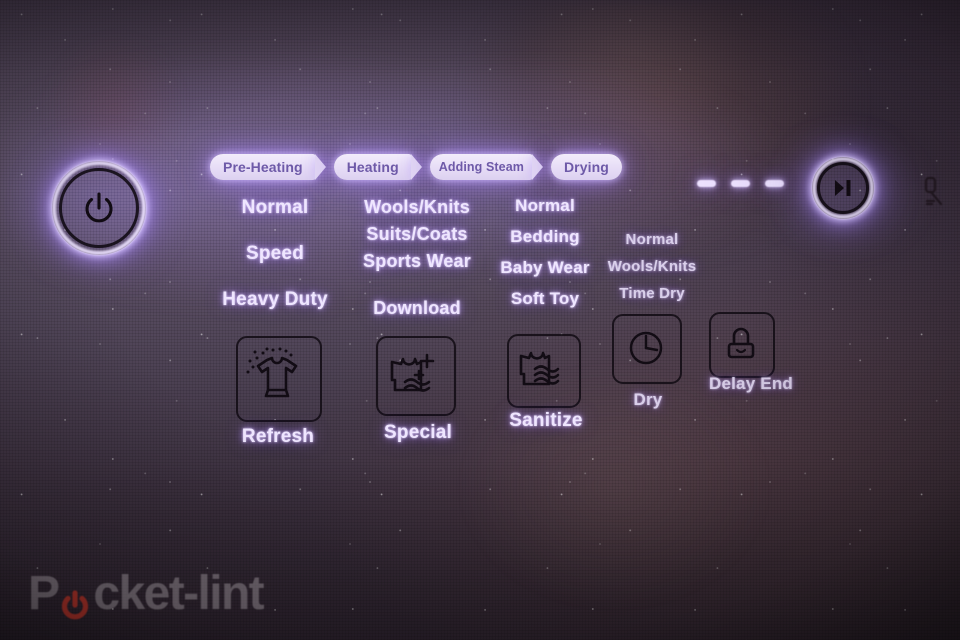  What do you see at coordinates (278, 436) in the screenshot?
I see `refresh-button-label: Refresh` at bounding box center [278, 436].